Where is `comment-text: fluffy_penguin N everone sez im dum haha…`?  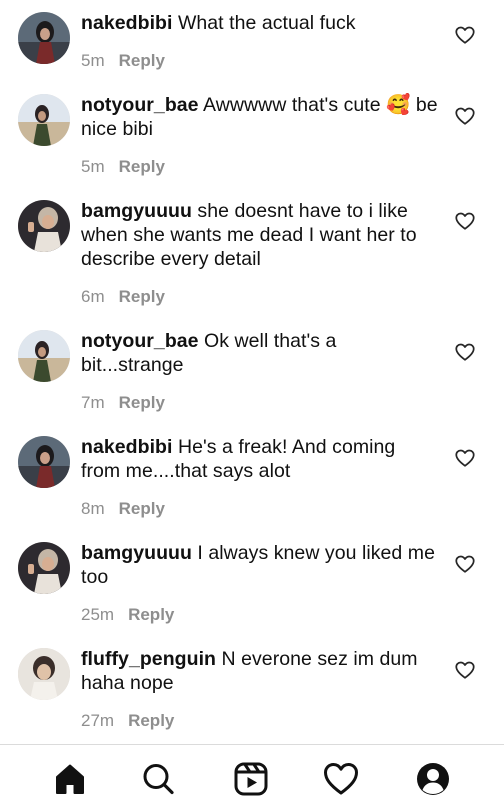
comment-text: fluffy_penguin N everone sez im dum haha… is located at coordinates (260, 671).